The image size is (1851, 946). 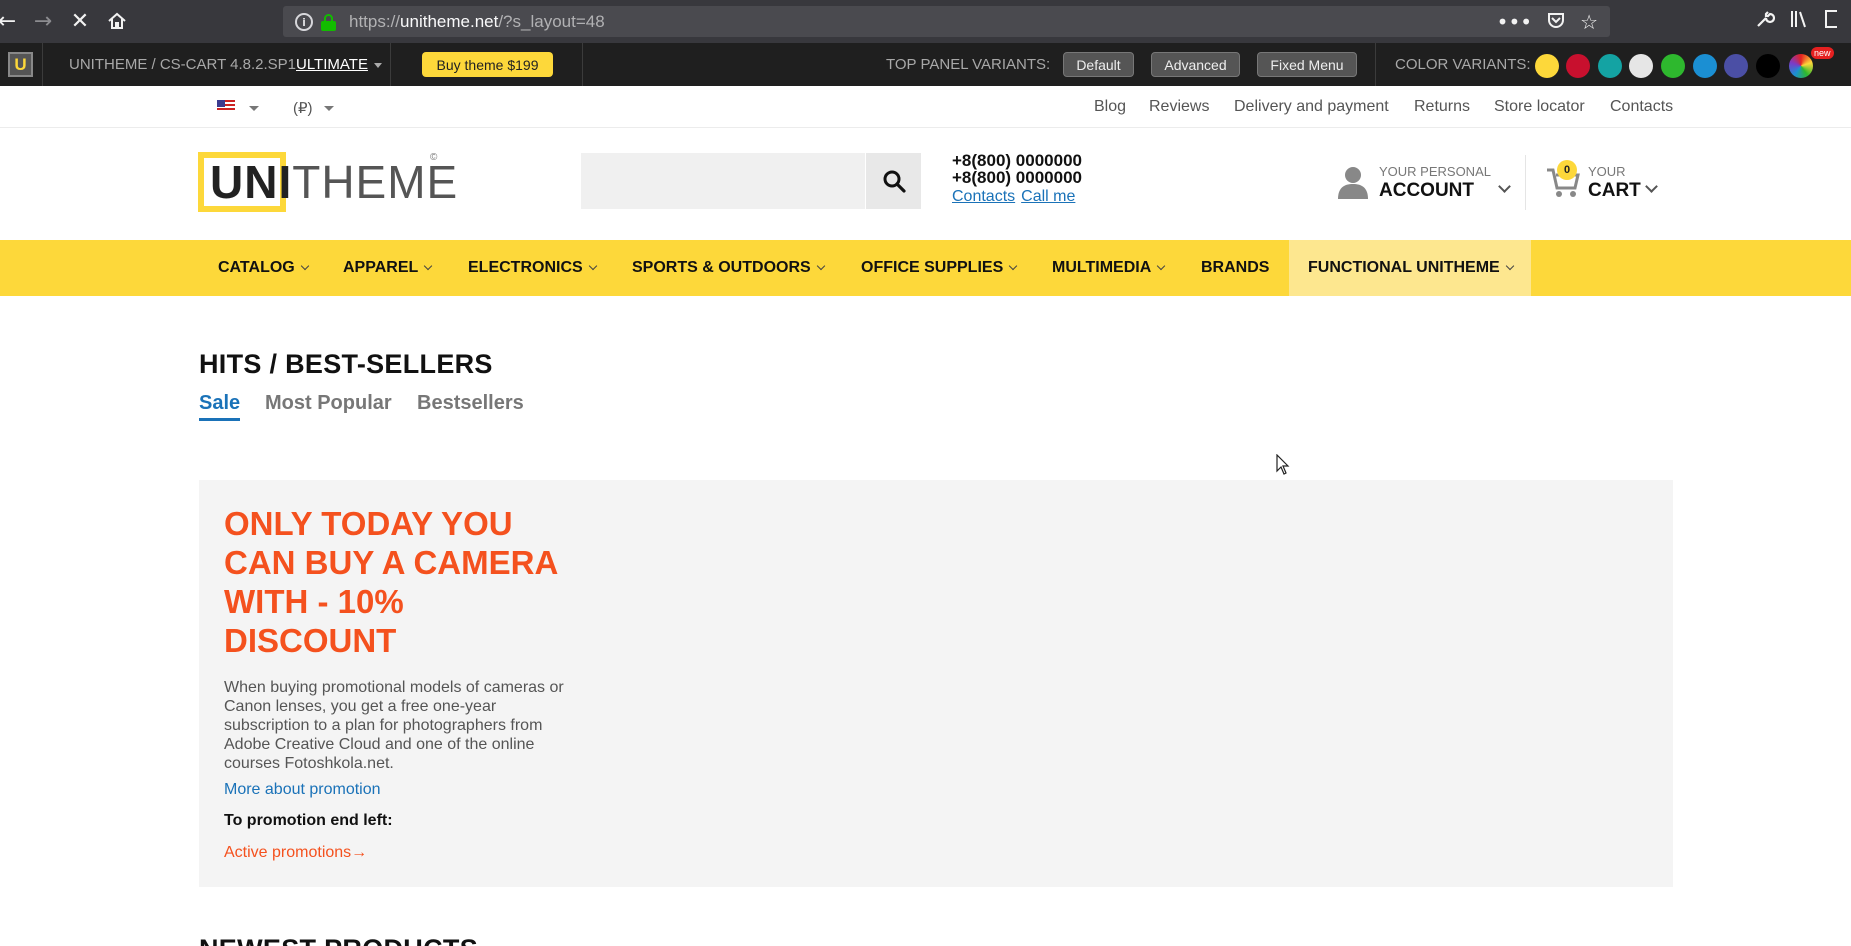 What do you see at coordinates (302, 790) in the screenshot?
I see `more-about-promotion-link: More about promotion` at bounding box center [302, 790].